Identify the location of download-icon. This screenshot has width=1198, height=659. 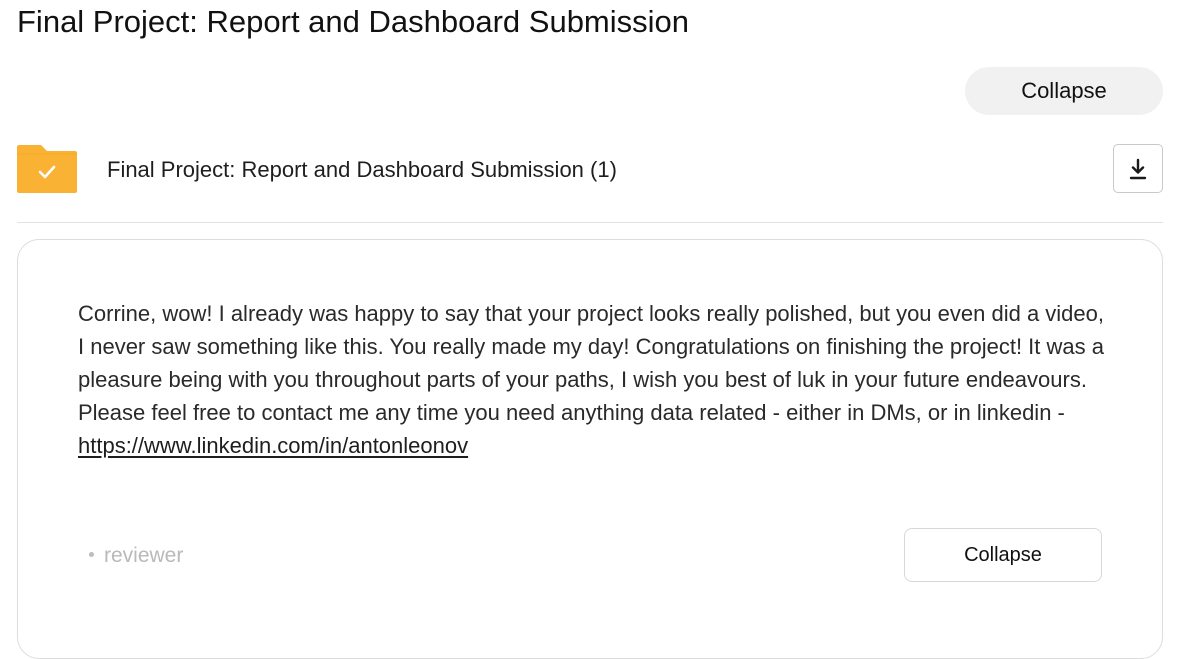
(1138, 169).